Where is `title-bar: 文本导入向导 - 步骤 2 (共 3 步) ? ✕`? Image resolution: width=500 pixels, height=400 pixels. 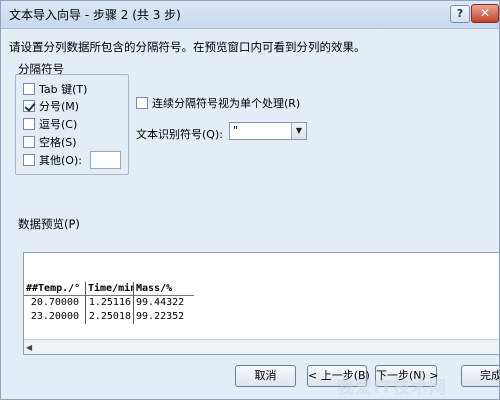
title-bar: 文本导入向导 - 步骤 2 (共 3 步) ? ✕ is located at coordinates (250, 15).